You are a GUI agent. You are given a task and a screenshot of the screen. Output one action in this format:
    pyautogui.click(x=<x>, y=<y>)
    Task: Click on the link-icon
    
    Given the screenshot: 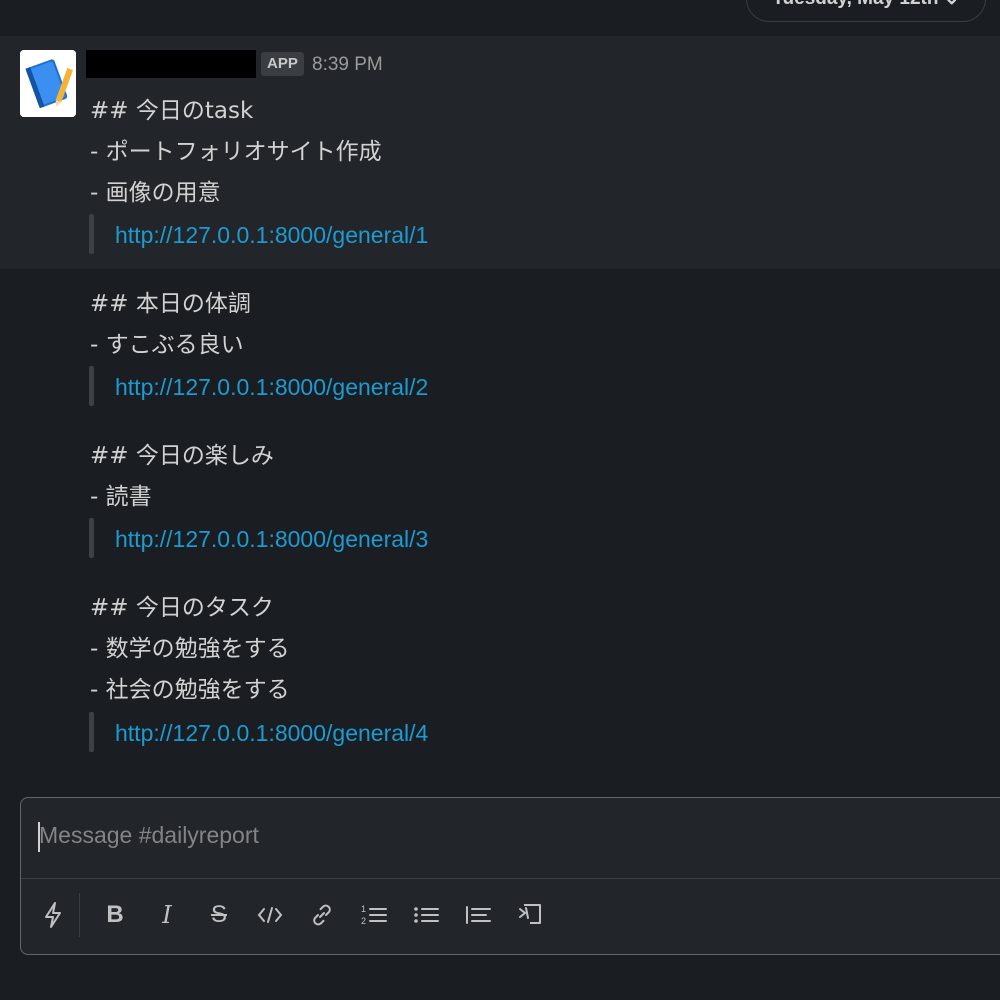 What is the action you would take?
    pyautogui.click(x=322, y=915)
    